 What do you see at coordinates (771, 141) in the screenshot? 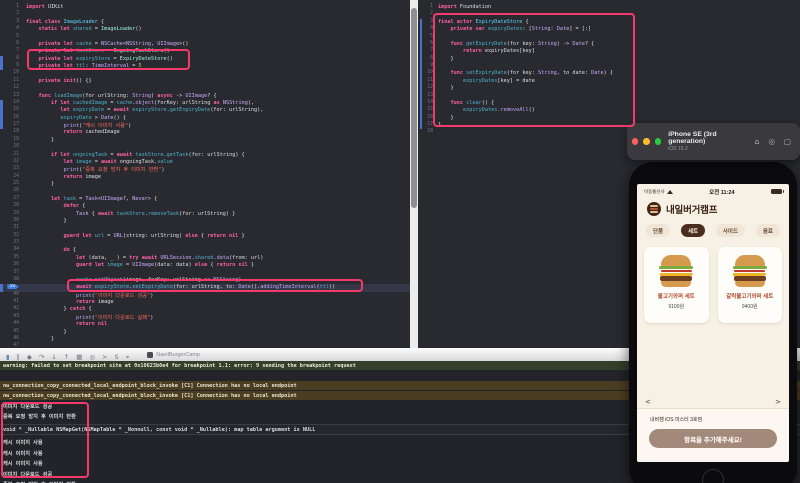
I see `screenshot-icon: ◎` at bounding box center [771, 141].